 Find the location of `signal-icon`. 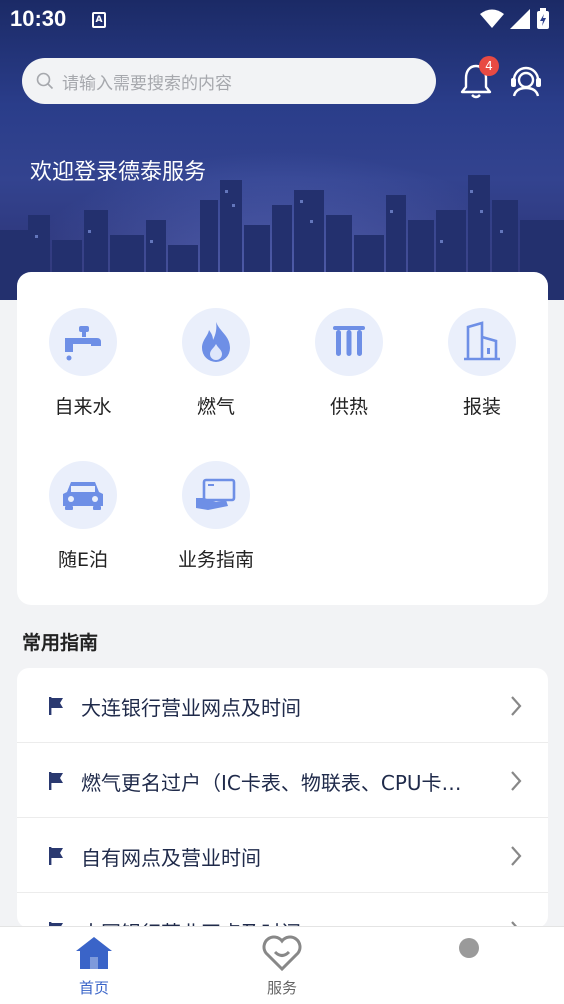

signal-icon is located at coordinates (520, 19).